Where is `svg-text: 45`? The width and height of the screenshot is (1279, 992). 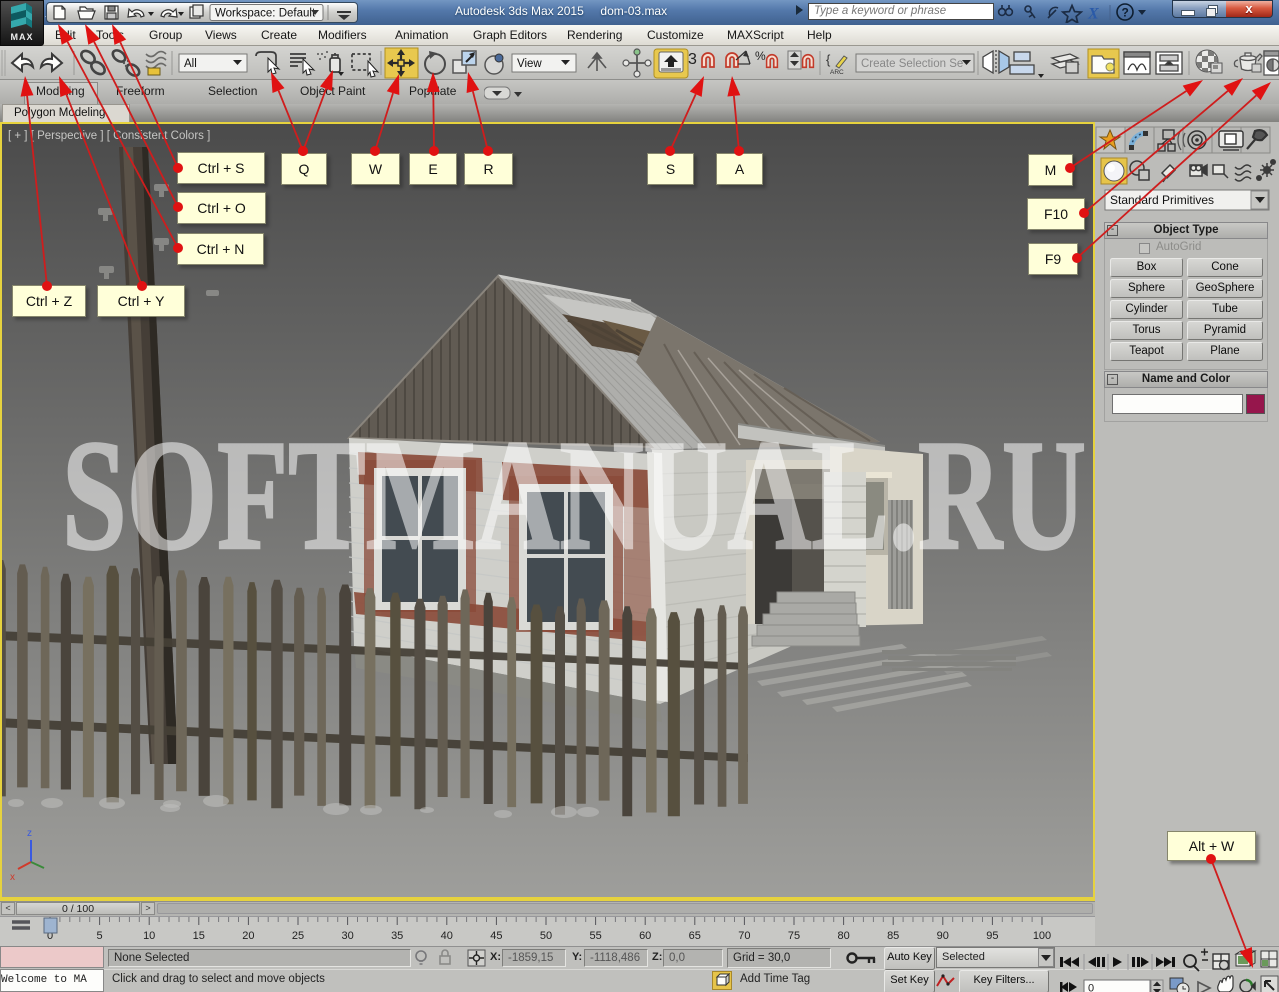
svg-text: 45 is located at coordinates (496, 936).